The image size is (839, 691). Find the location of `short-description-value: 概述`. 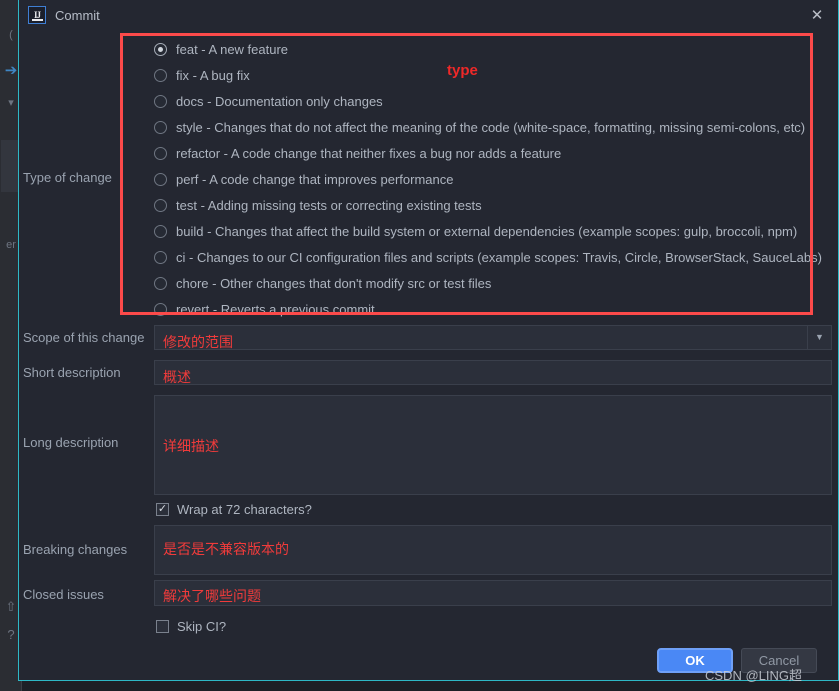

short-description-value: 概述 is located at coordinates (177, 378).